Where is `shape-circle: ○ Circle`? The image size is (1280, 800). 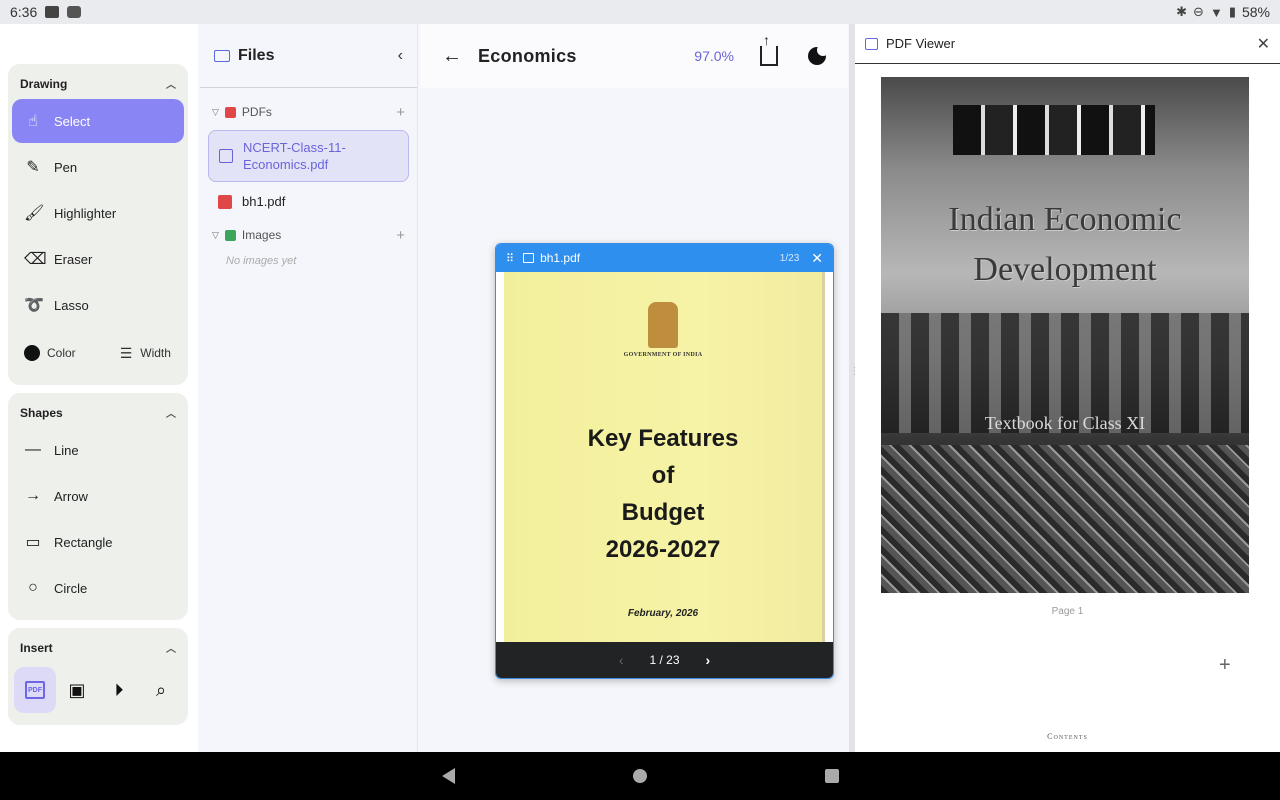 shape-circle: ○ Circle is located at coordinates (98, 588).